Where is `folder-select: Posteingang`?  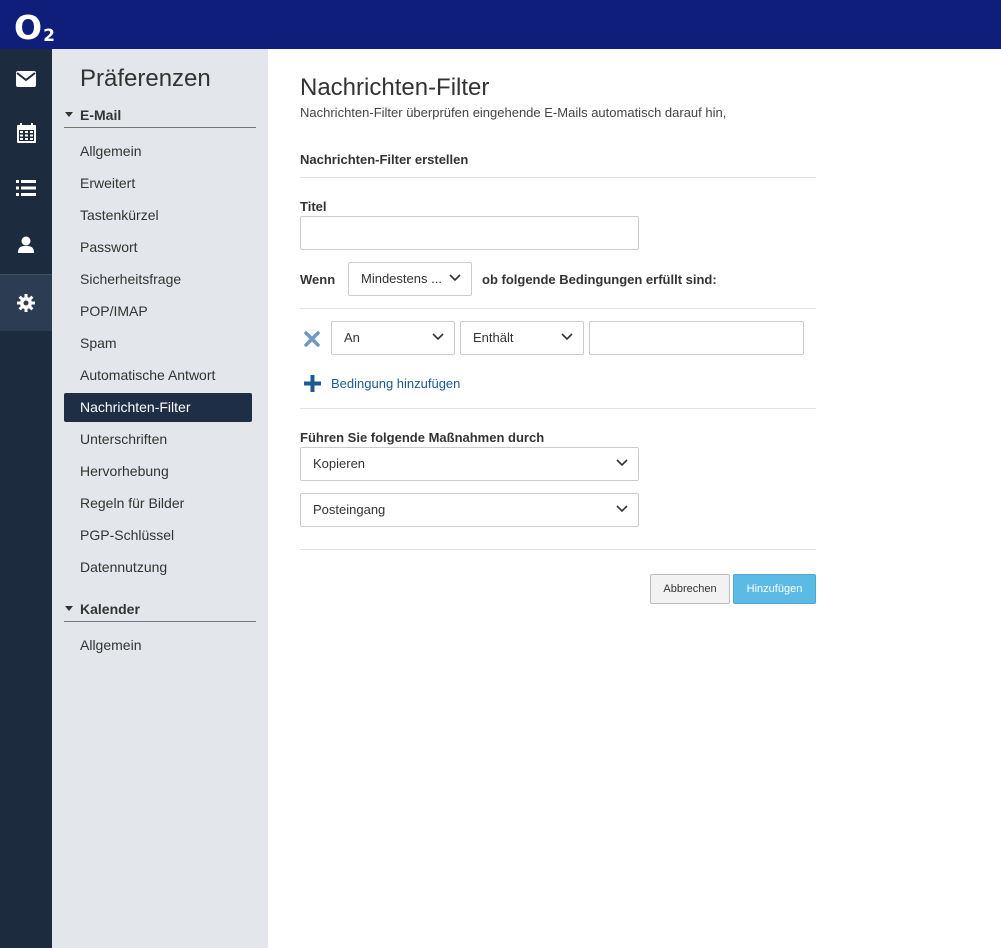
folder-select: Posteingang is located at coordinates (469, 510).